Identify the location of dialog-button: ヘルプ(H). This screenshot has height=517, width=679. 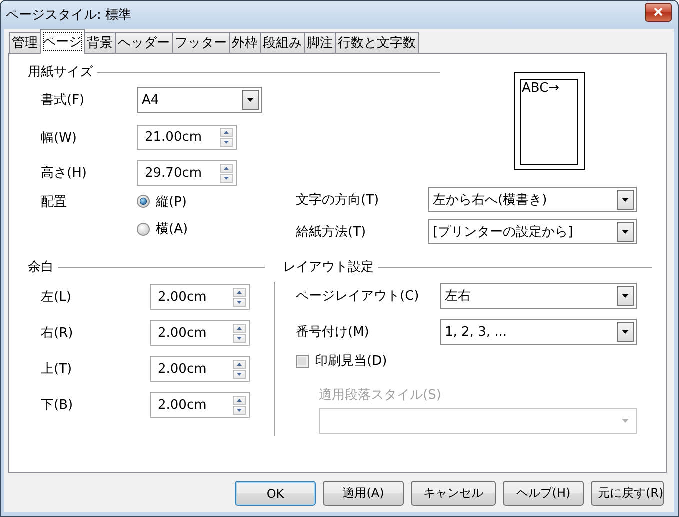
(543, 493).